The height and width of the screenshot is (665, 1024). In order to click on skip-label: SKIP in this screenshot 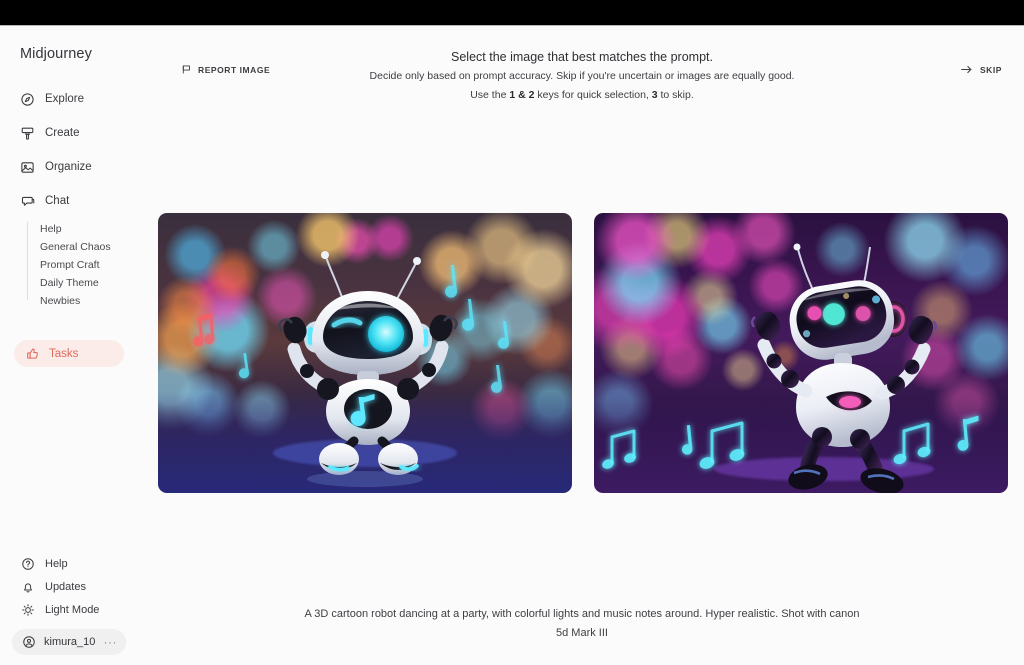, I will do `click(990, 69)`.